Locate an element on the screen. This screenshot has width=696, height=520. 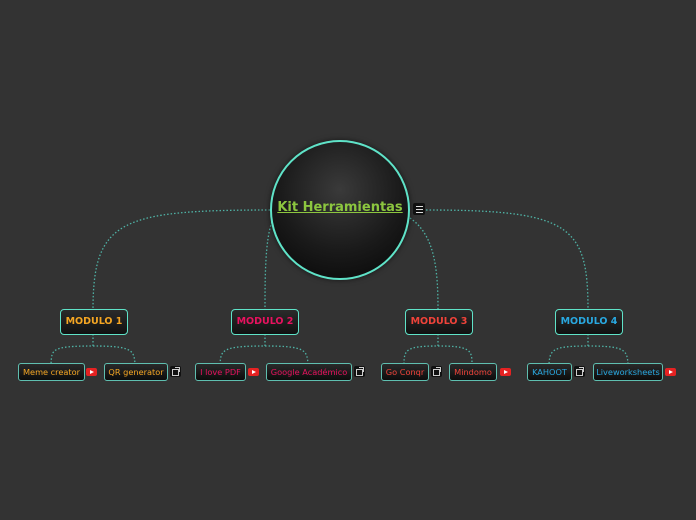
leaf-node-qr-generator: QR generator is located at coordinates (136, 372).